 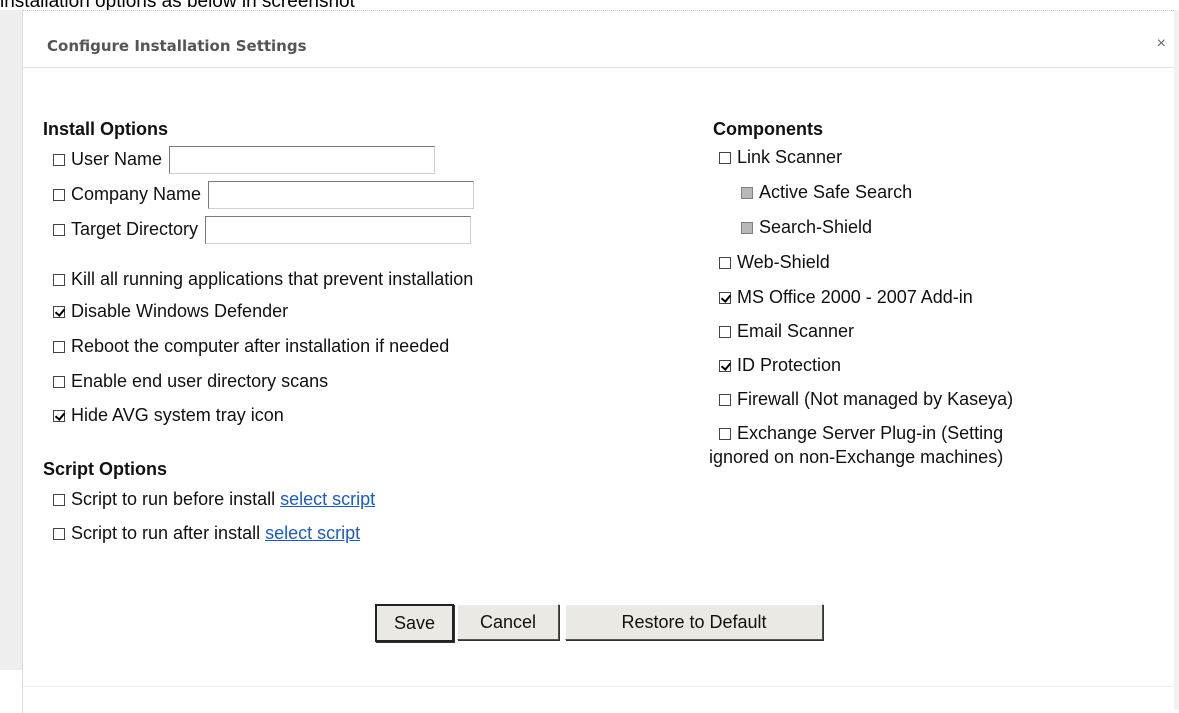 What do you see at coordinates (341, 195) in the screenshot?
I see `company-name-input` at bounding box center [341, 195].